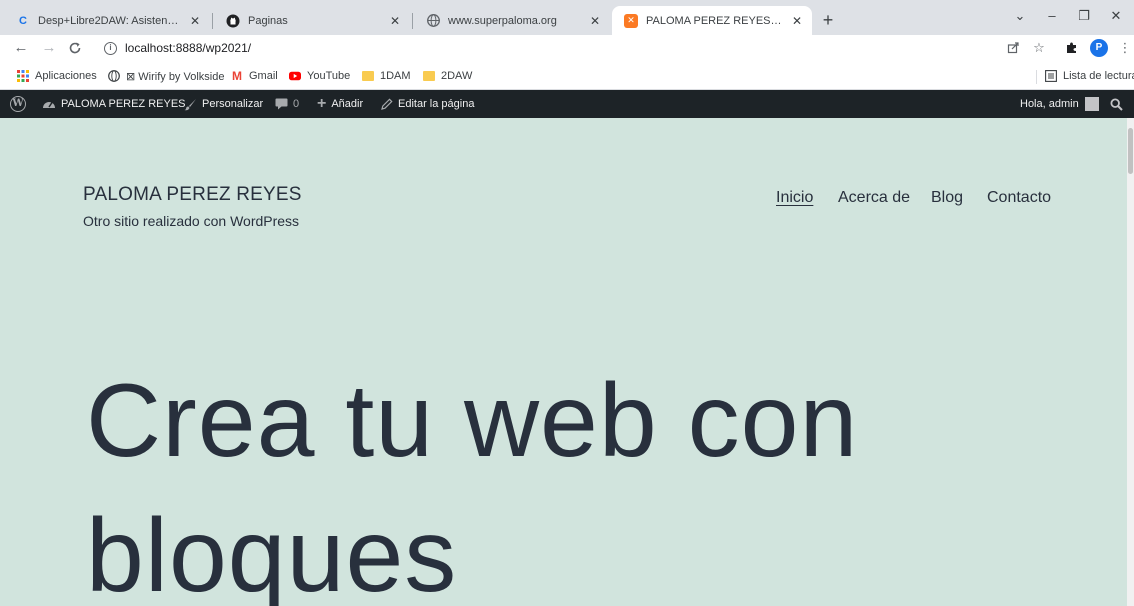  I want to click on bookmark-star-icon: ☆, so click(1039, 48).